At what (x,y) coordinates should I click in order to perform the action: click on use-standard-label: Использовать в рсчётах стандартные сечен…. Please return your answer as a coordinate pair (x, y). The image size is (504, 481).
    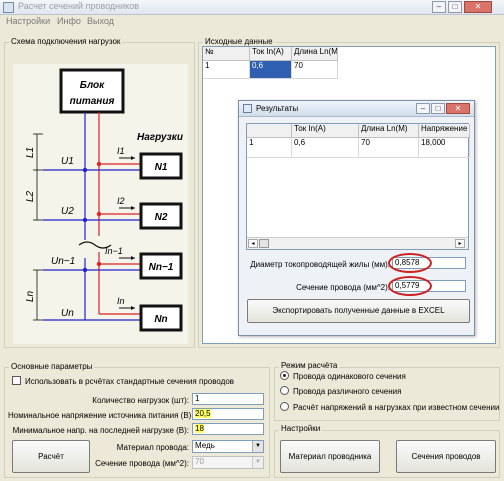
    Looking at the image, I should click on (130, 381).